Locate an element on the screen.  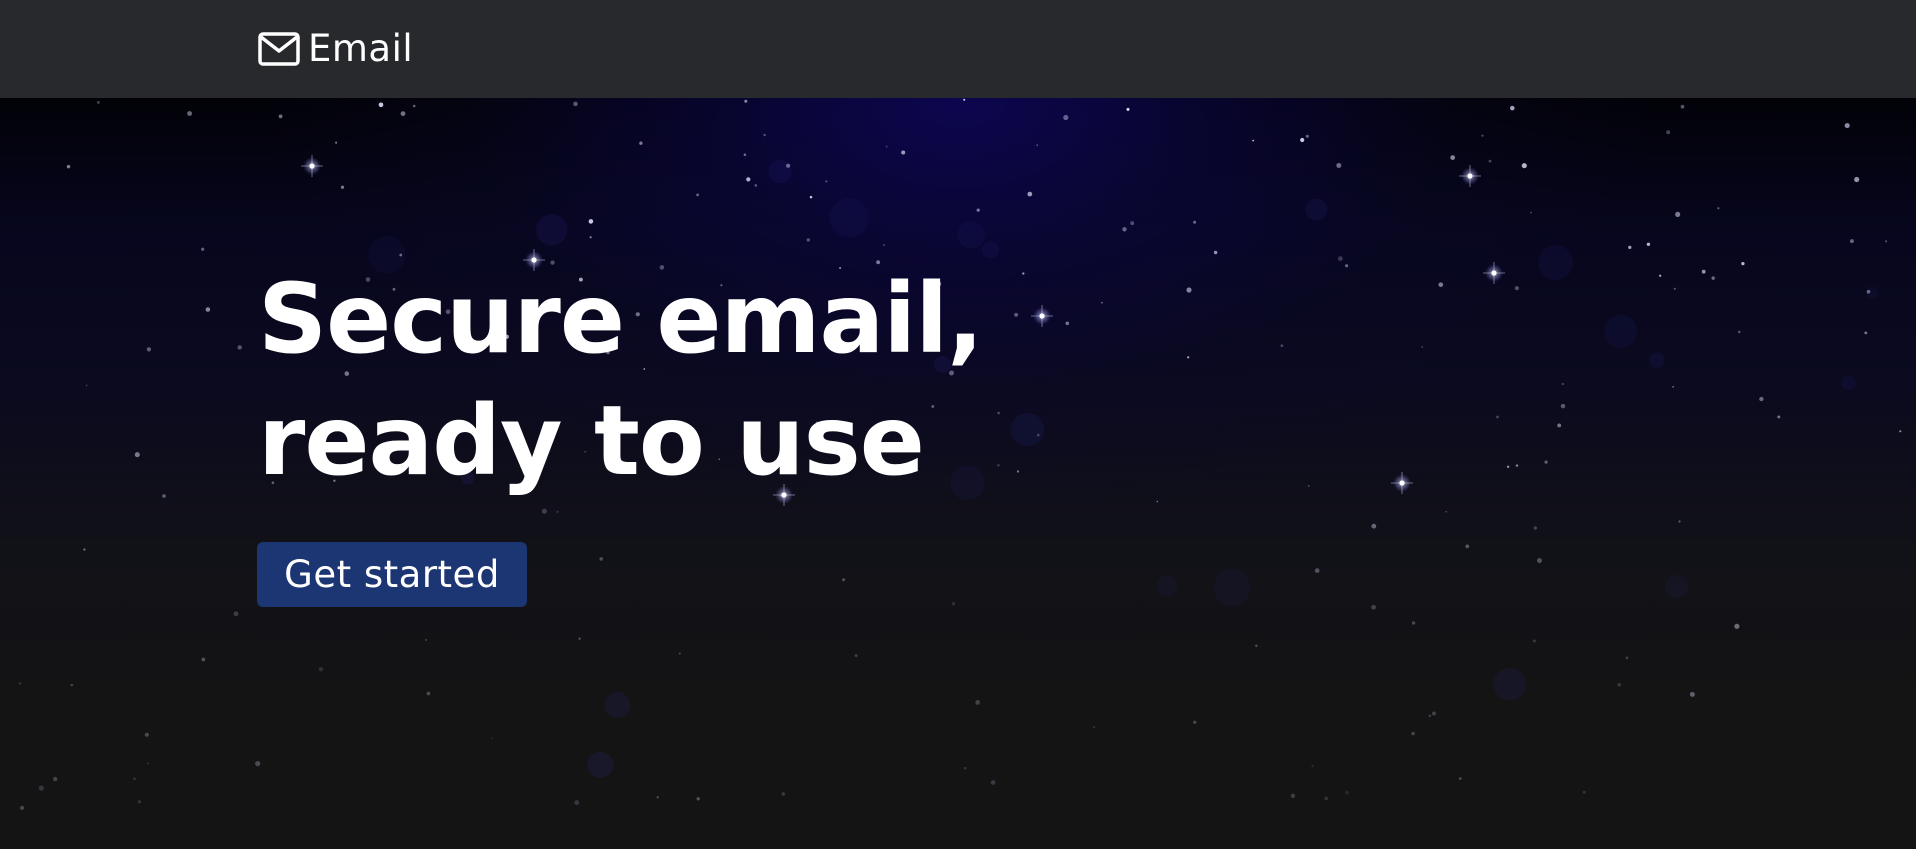
headline-line-1: Secure email, is located at coordinates (621, 319).